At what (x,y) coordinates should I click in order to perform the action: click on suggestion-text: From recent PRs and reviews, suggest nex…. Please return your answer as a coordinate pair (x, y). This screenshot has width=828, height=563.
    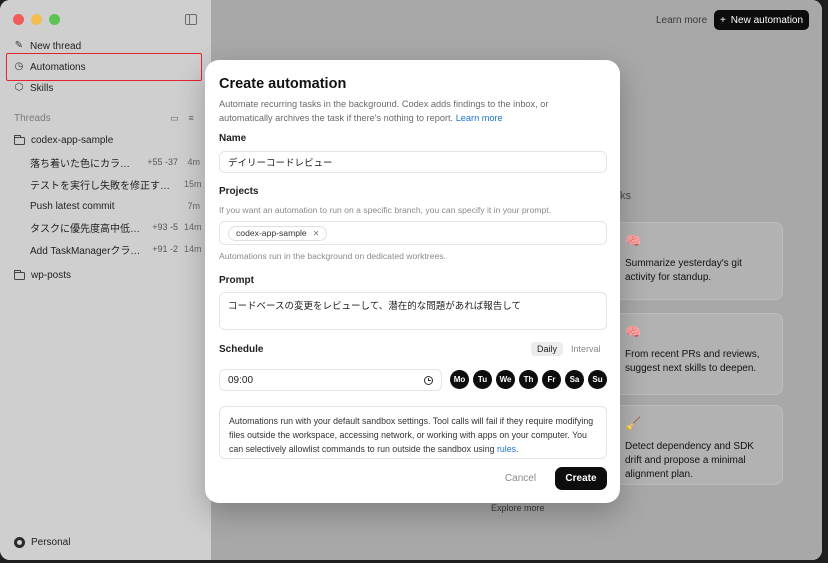
    Looking at the image, I should click on (692, 361).